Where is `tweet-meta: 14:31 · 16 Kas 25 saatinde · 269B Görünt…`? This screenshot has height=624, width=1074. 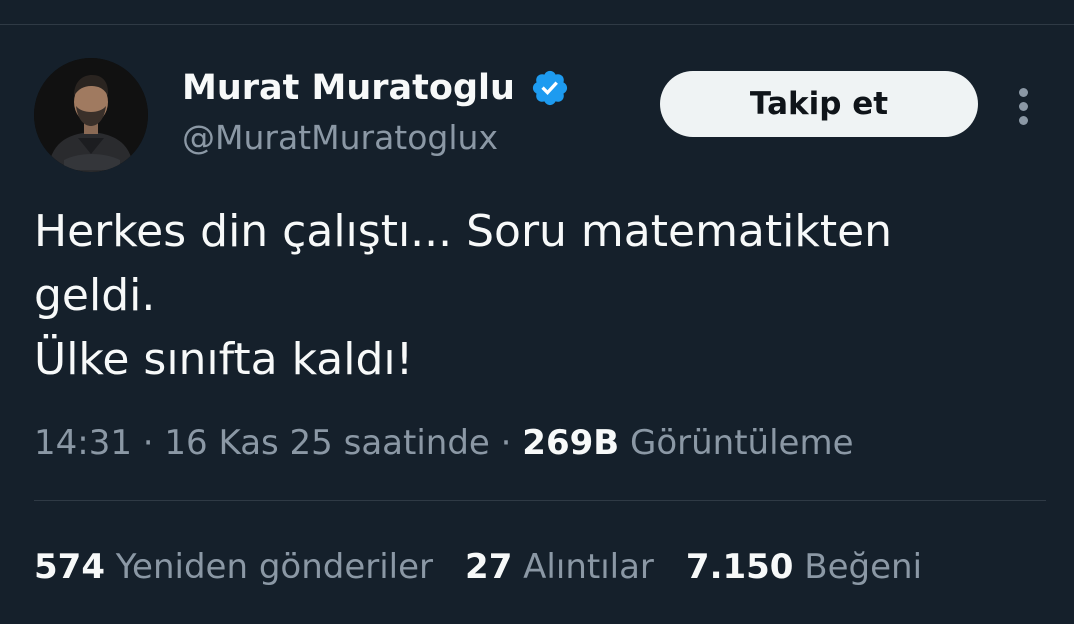
tweet-meta: 14:31 · 16 Kas 25 saatinde · 269B Görünt… is located at coordinates (444, 443).